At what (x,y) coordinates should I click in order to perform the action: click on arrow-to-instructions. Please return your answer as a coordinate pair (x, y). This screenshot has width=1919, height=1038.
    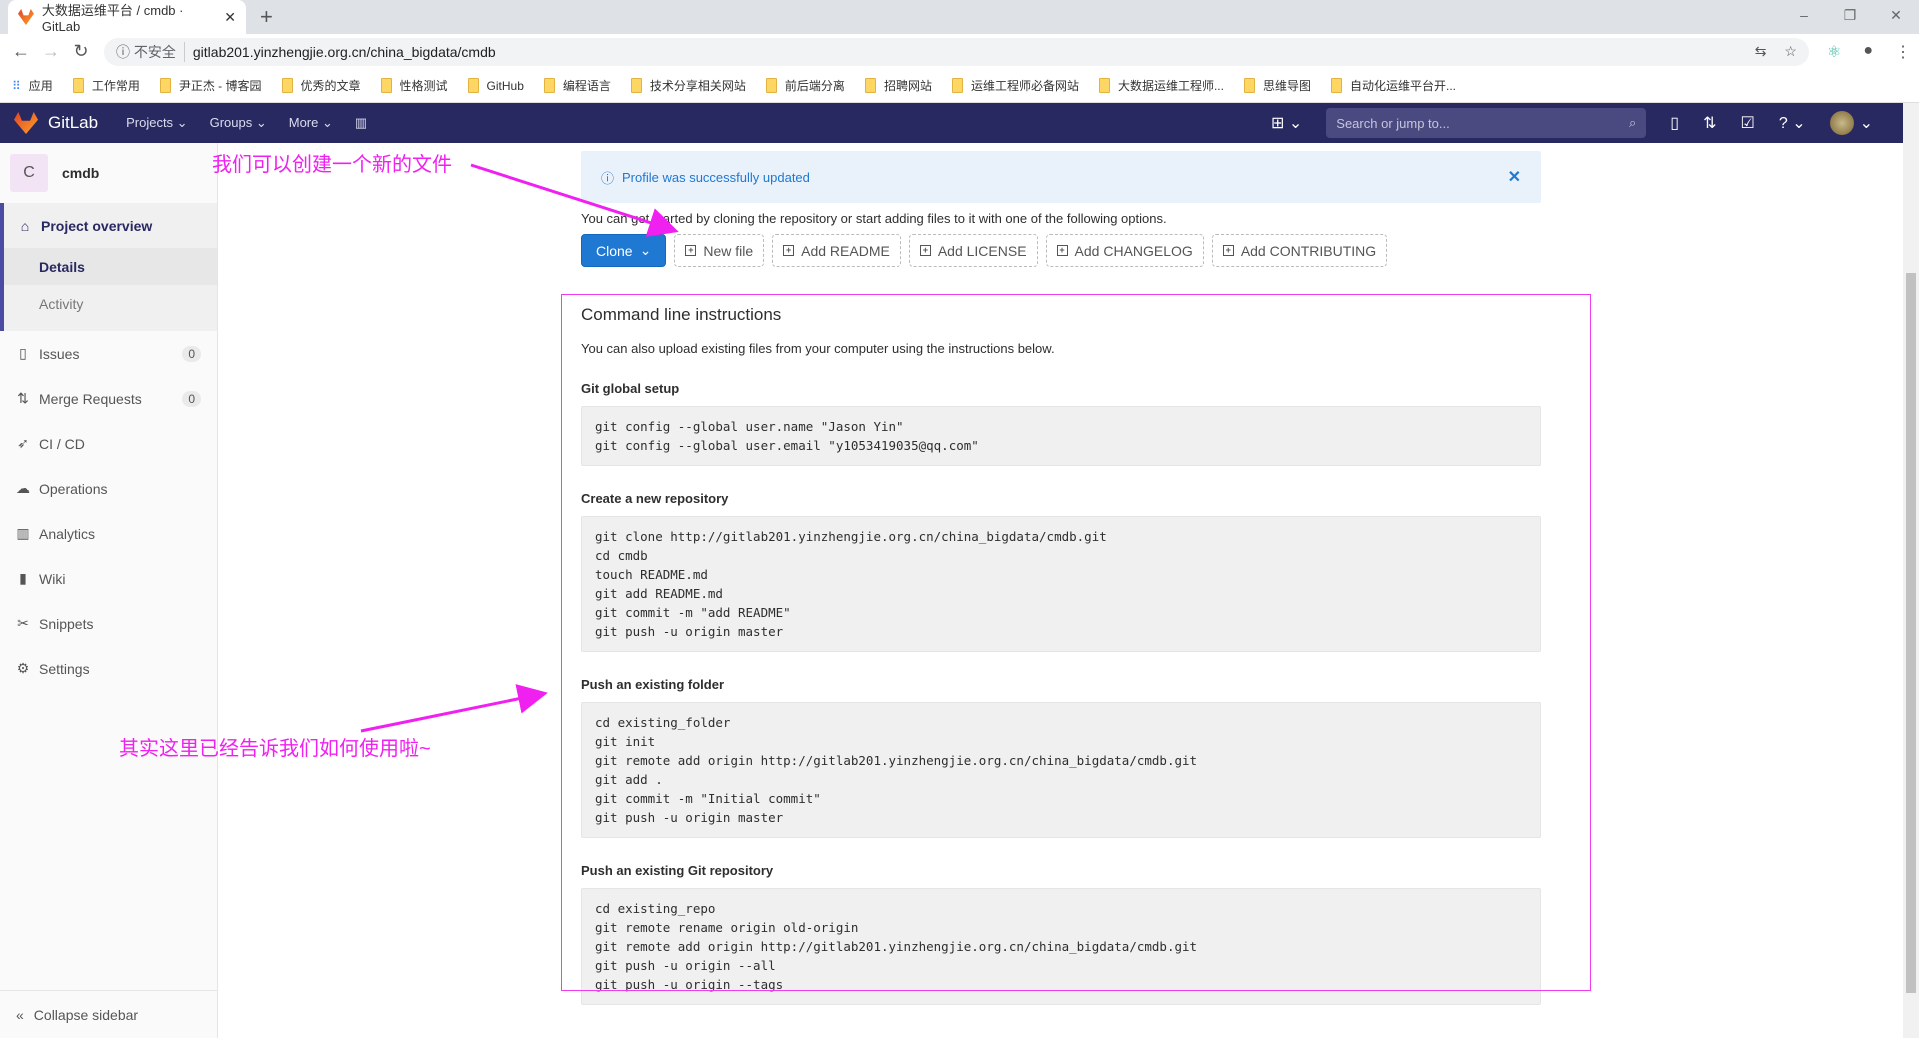
    Looking at the image, I should click on (454, 708).